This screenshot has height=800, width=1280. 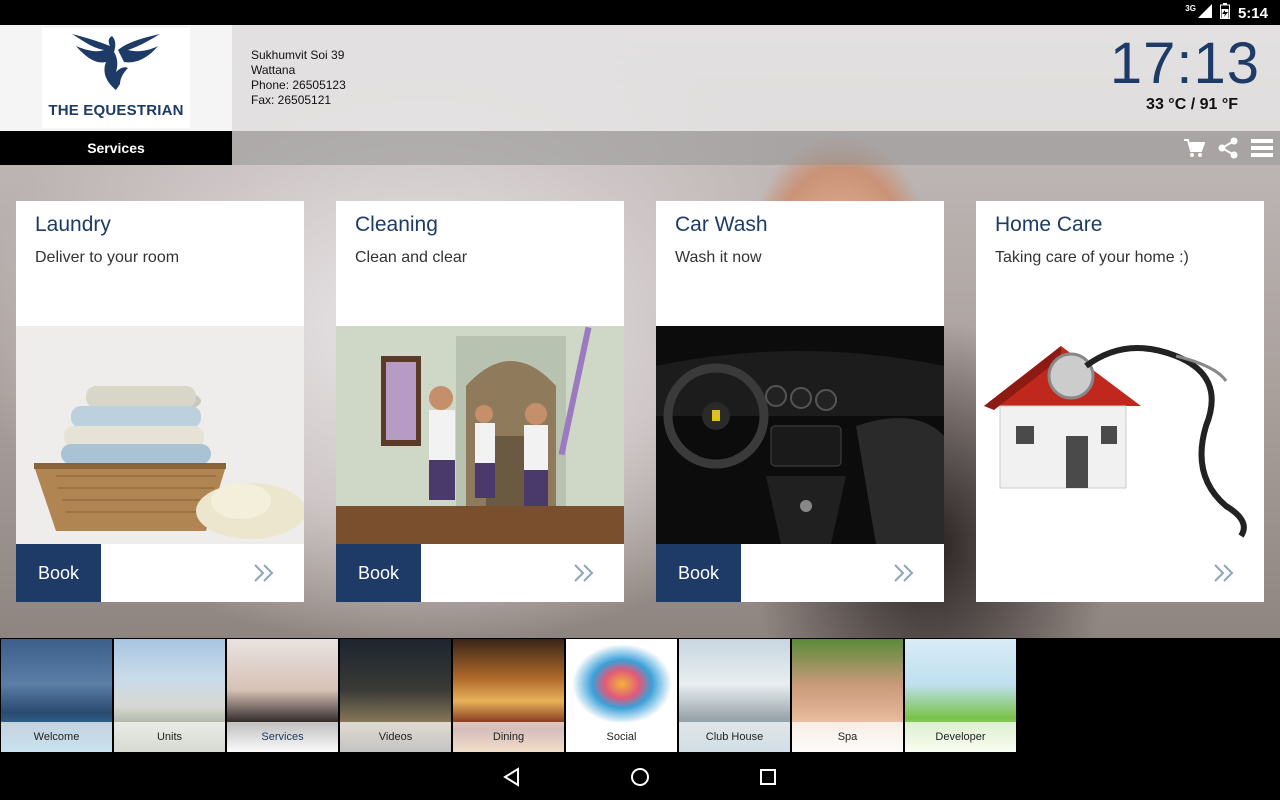 What do you see at coordinates (291, 100) in the screenshot?
I see `contact-fax: Fax: 26505121` at bounding box center [291, 100].